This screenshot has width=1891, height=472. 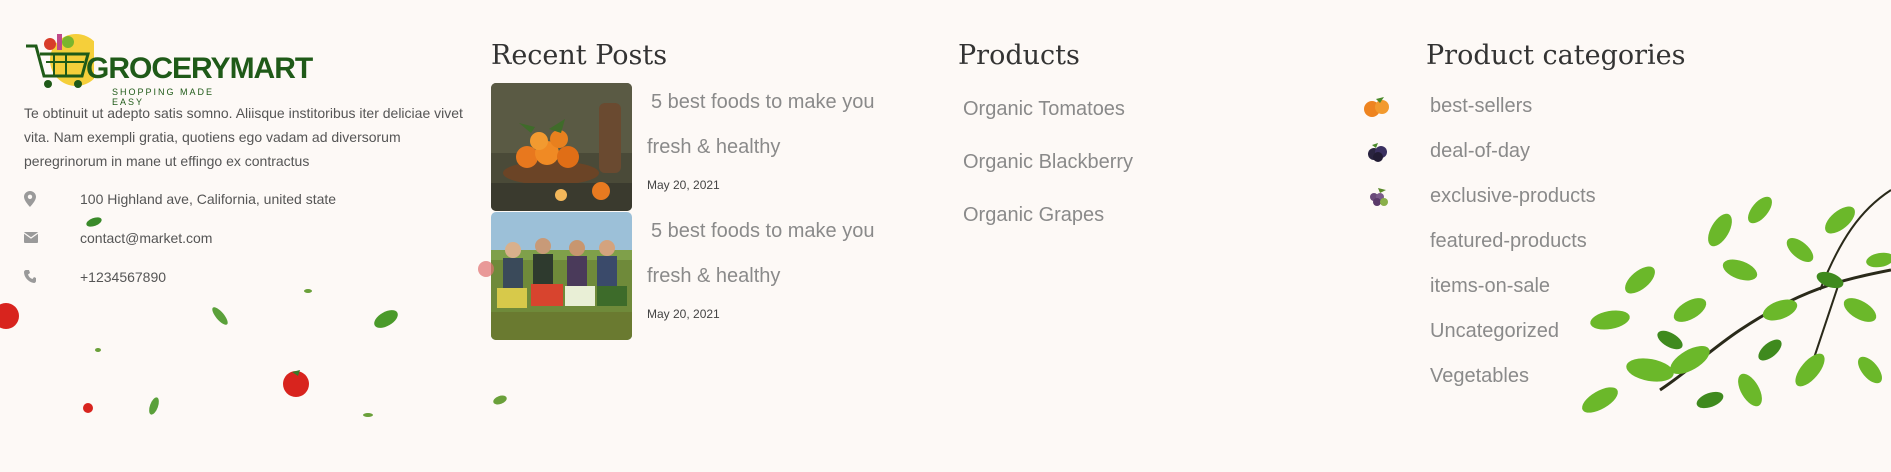 What do you see at coordinates (199, 68) in the screenshot?
I see `brand-name: GROCERYMART` at bounding box center [199, 68].